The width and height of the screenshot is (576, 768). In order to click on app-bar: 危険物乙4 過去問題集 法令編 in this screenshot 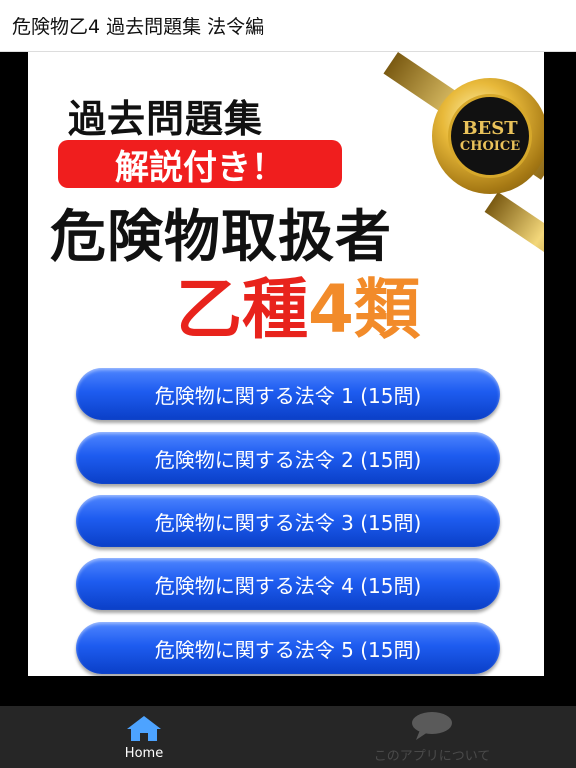, I will do `click(288, 26)`.